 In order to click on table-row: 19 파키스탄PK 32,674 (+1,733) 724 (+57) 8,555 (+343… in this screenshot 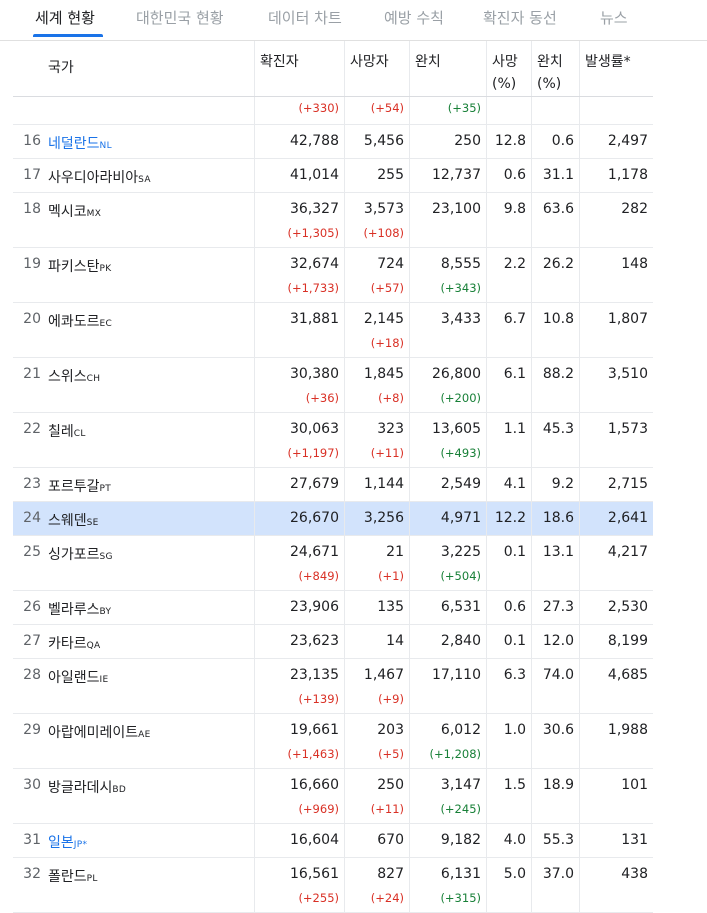, I will do `click(333, 275)`.